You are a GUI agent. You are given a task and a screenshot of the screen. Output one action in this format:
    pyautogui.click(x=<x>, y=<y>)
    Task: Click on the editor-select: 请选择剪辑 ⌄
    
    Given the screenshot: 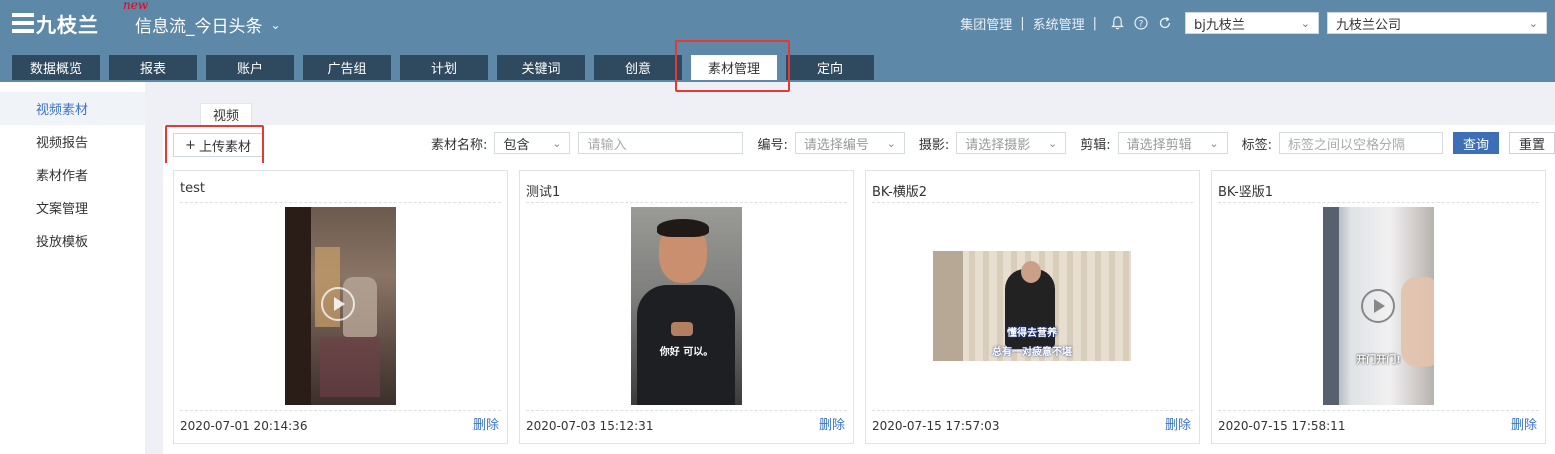 What is the action you would take?
    pyautogui.click(x=1172, y=143)
    